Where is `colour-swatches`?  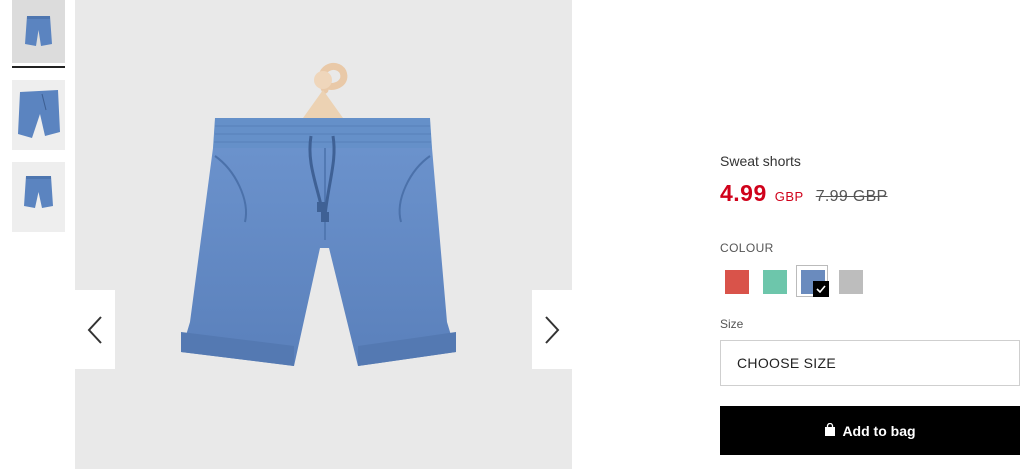 colour-swatches is located at coordinates (800, 281).